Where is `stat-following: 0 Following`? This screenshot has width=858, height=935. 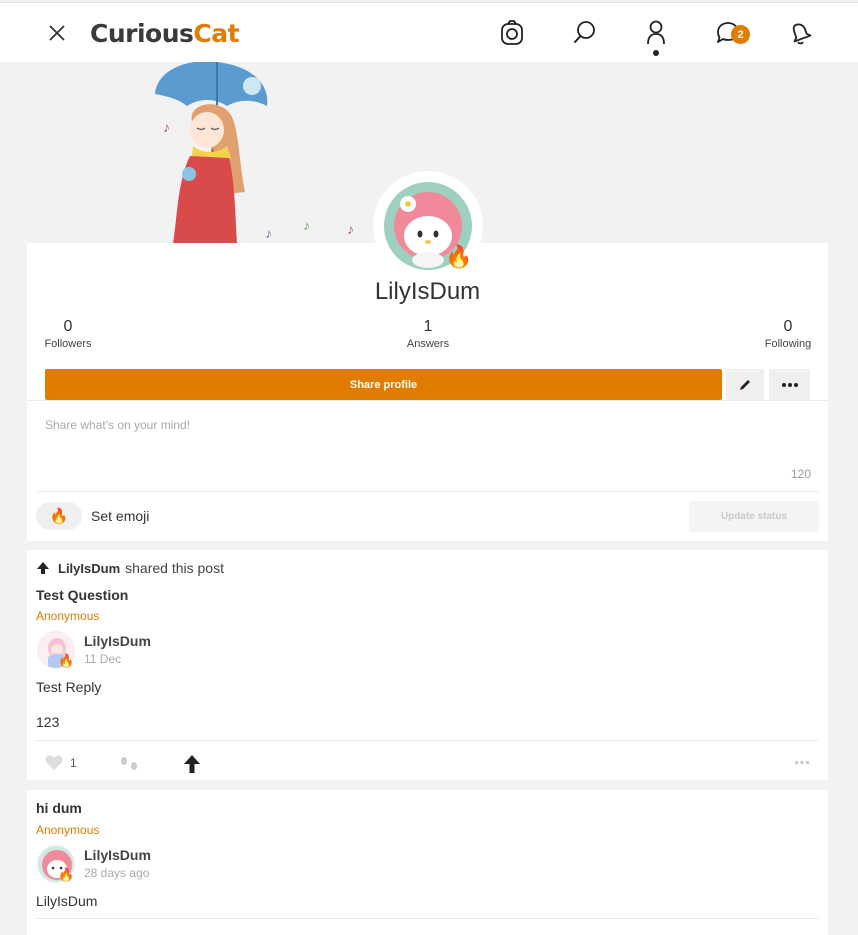 stat-following: 0 Following is located at coordinates (788, 334).